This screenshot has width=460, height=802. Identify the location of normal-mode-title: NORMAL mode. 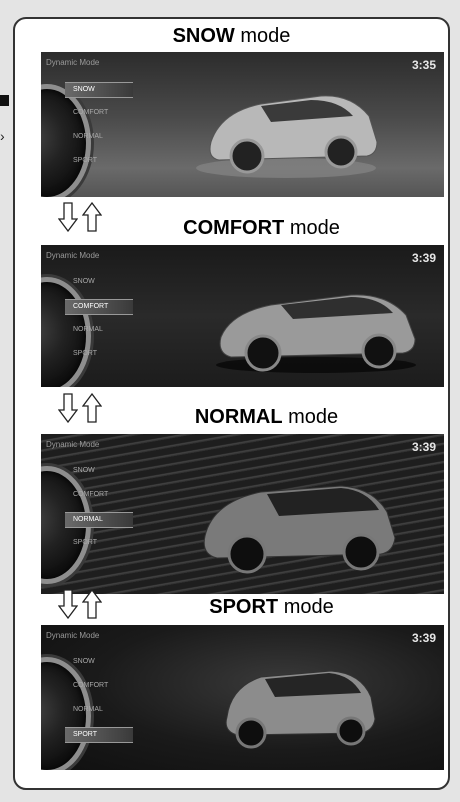
(266, 417).